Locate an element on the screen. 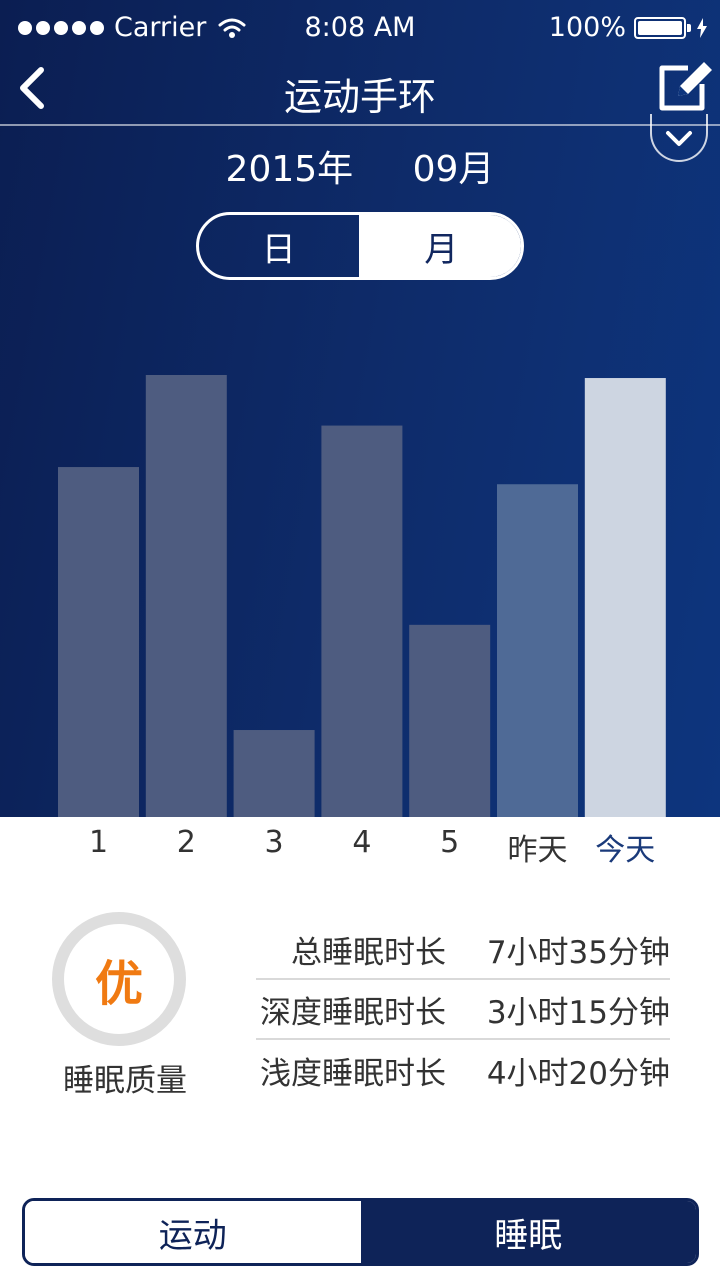 Image resolution: width=720 pixels, height=1280 pixels. stat-value: 7小时35分钟 is located at coordinates (578, 952).